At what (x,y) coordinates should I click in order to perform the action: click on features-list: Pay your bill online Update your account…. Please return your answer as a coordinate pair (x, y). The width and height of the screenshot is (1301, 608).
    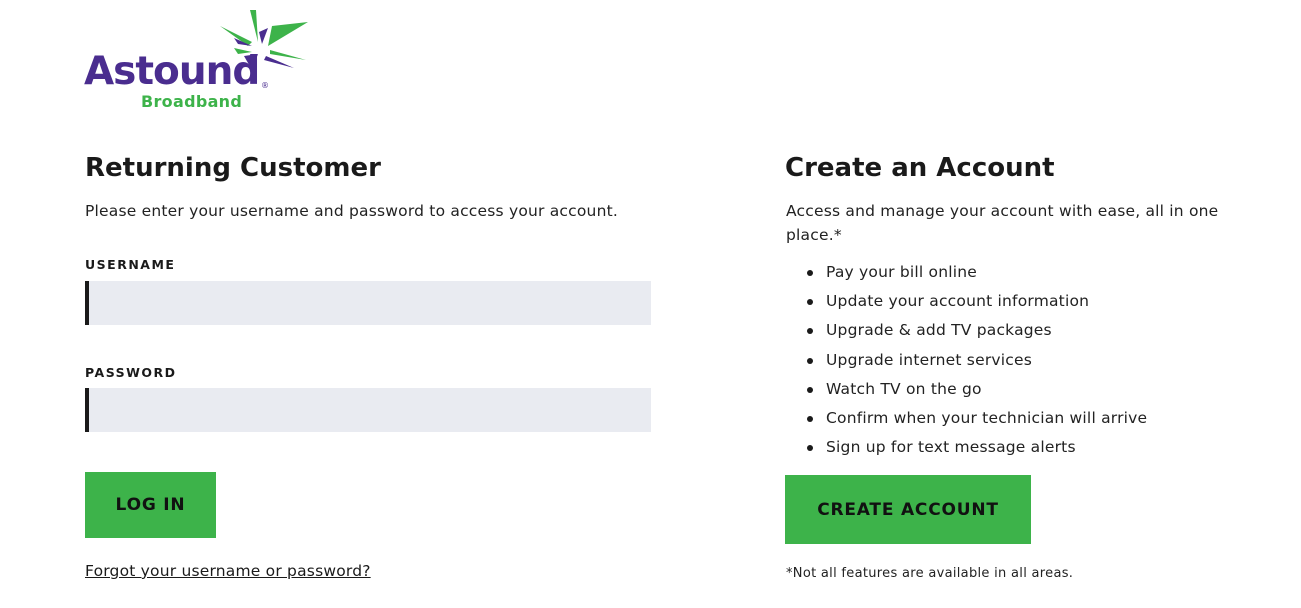
    Looking at the image, I should click on (966, 360).